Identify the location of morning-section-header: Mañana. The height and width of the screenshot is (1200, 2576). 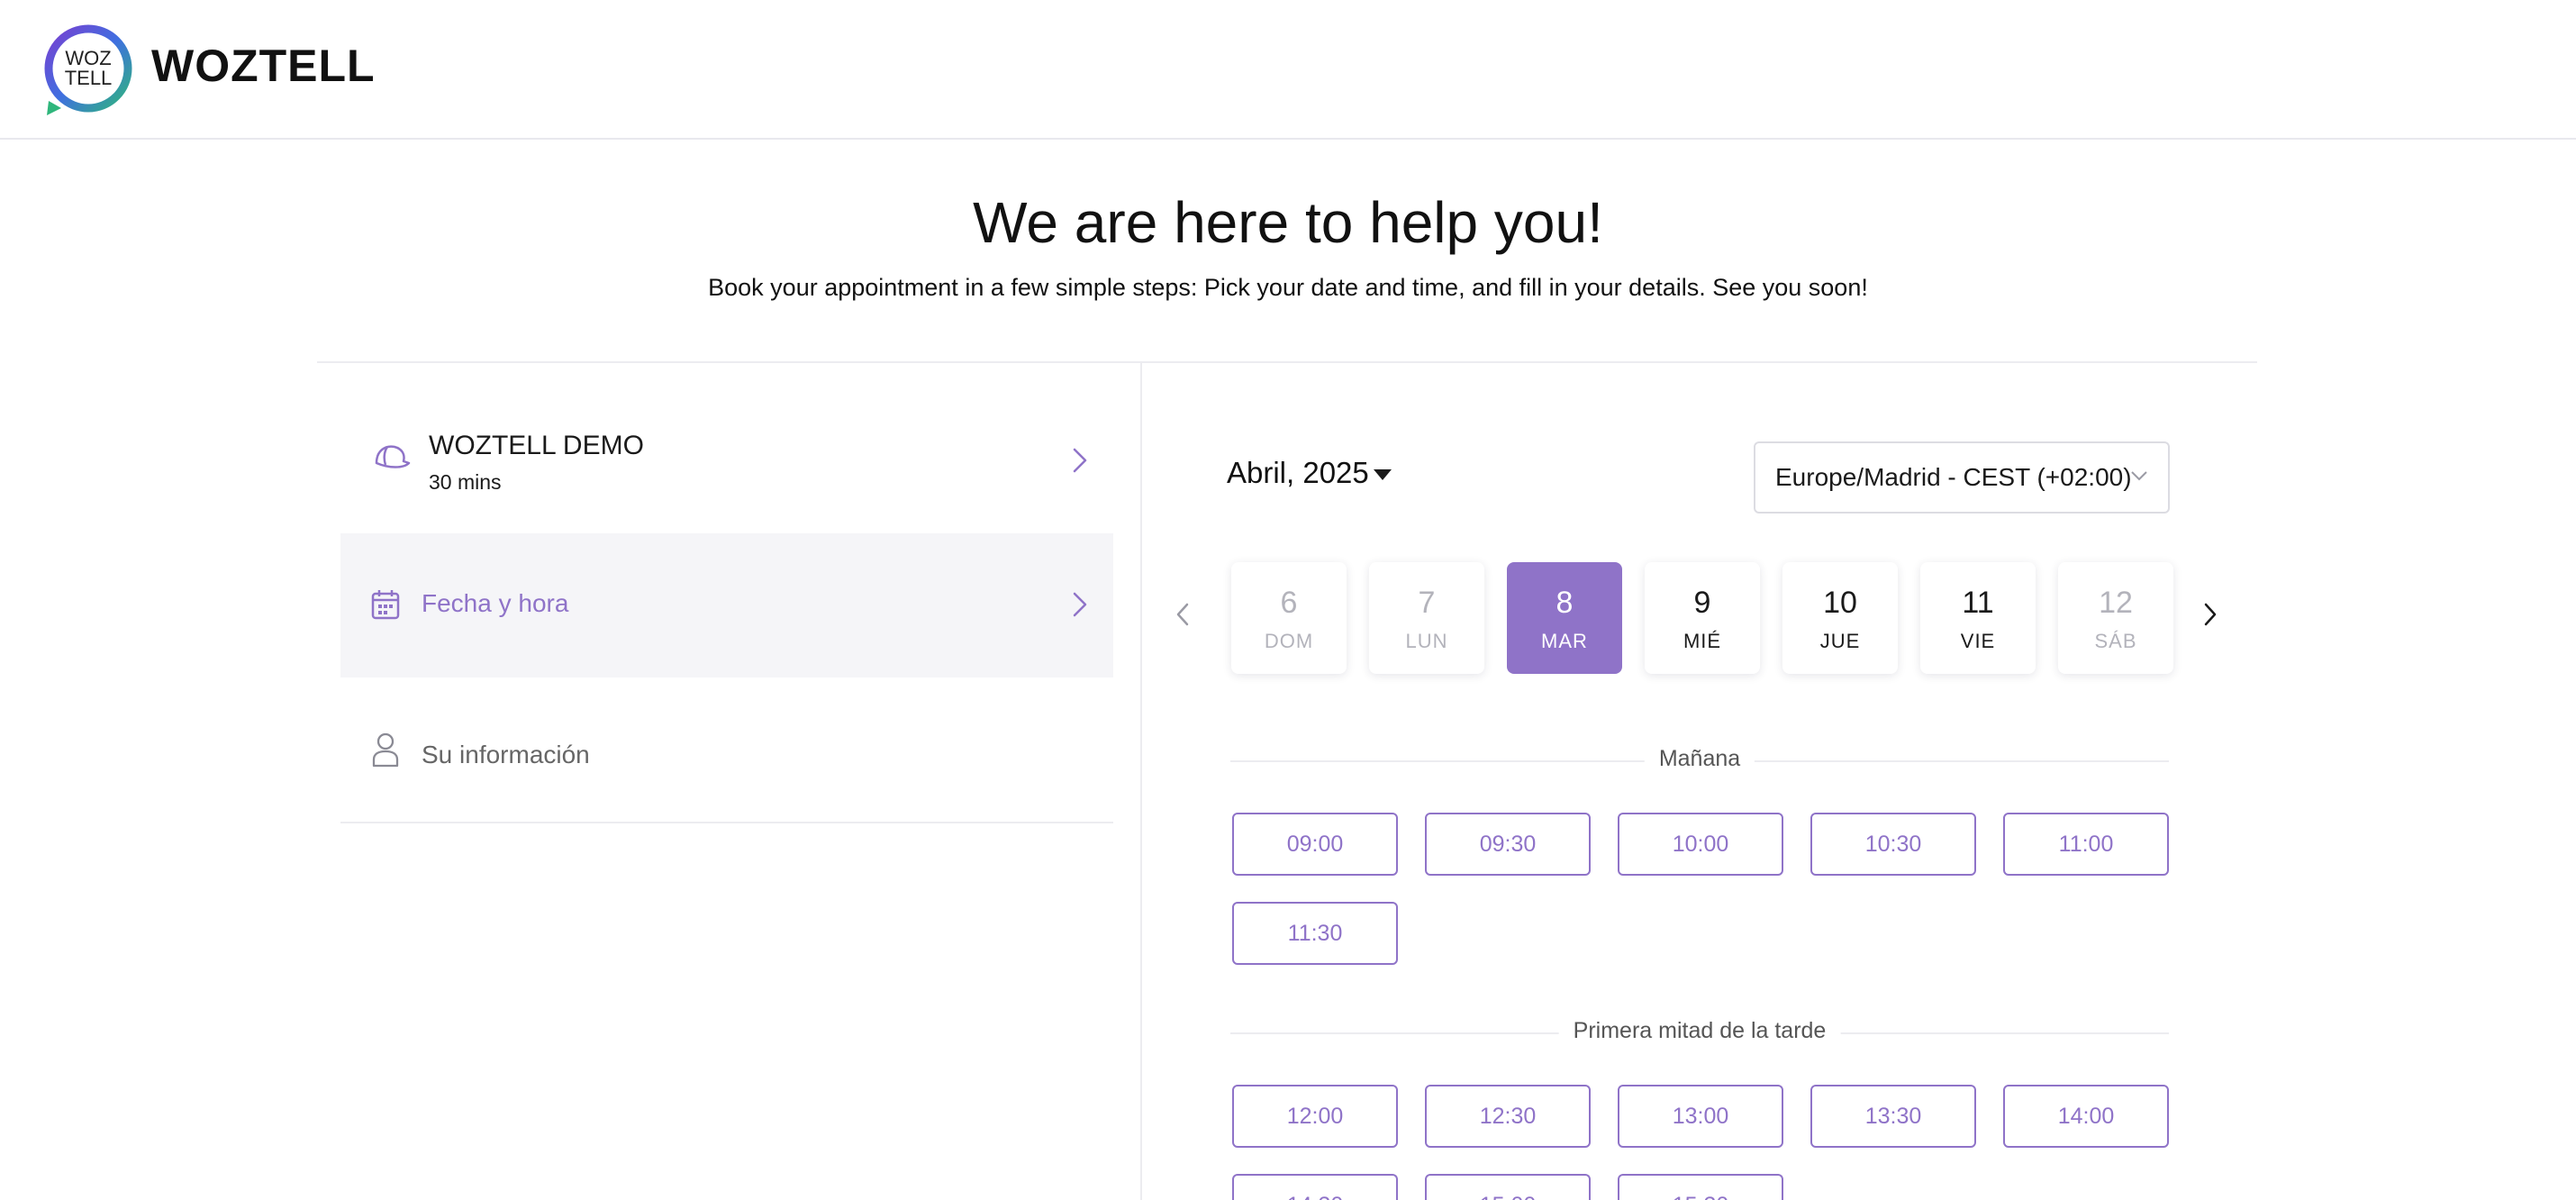
(1699, 760).